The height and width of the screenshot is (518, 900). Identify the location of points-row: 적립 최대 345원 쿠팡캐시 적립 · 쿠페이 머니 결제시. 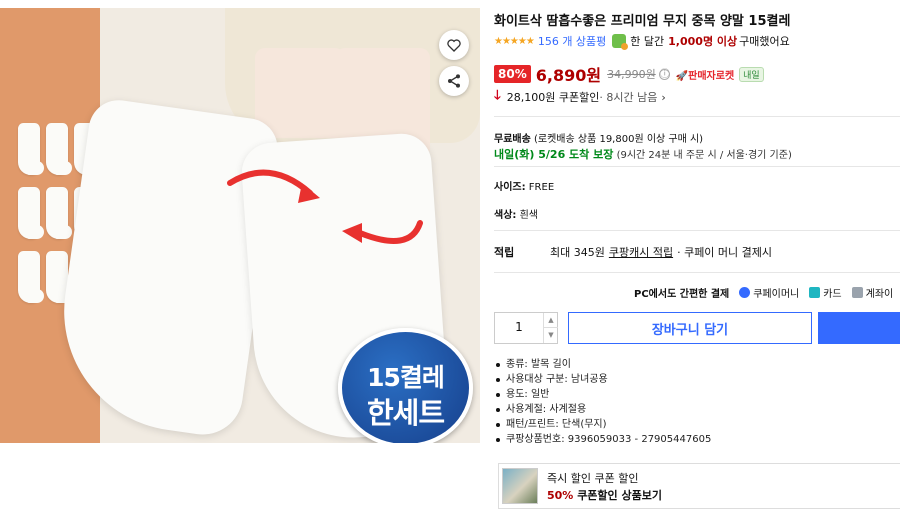
(633, 252).